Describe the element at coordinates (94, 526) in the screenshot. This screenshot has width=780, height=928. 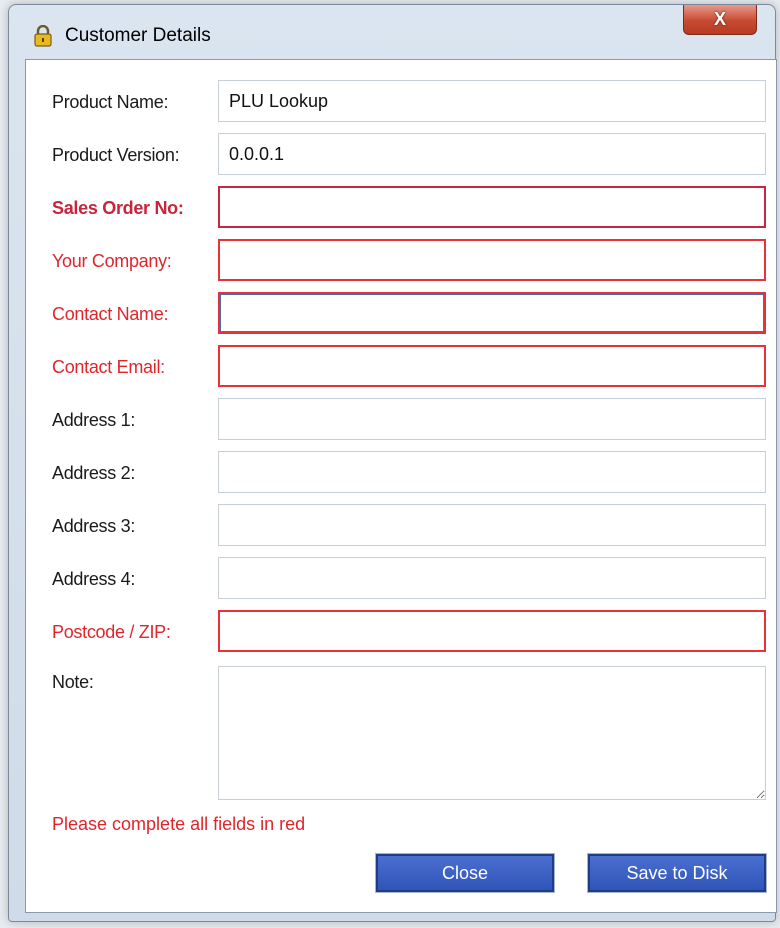
I see `address3-label: Address 3:` at that location.